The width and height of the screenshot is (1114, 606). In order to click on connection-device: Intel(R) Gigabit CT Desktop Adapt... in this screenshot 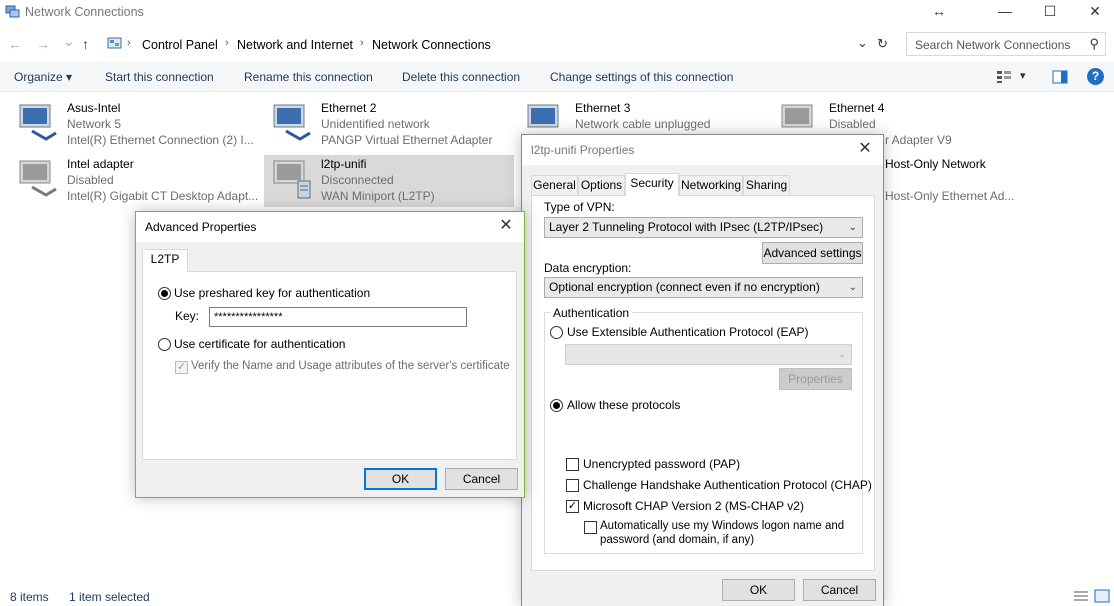, I will do `click(163, 196)`.